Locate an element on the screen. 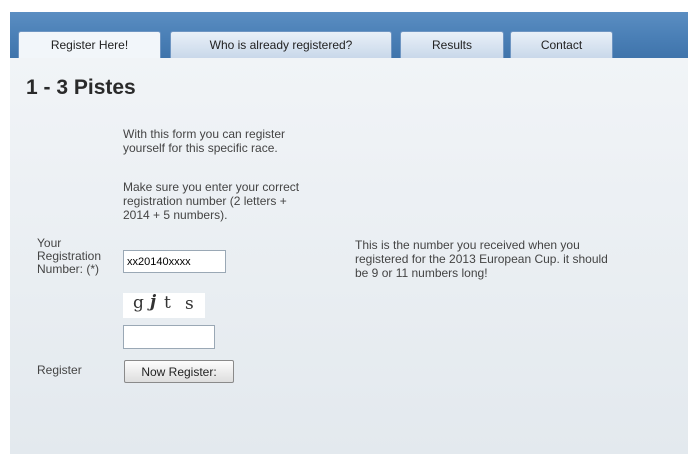 This screenshot has width=688, height=454. page-title: 1 - 3 Pistes is located at coordinates (81, 87).